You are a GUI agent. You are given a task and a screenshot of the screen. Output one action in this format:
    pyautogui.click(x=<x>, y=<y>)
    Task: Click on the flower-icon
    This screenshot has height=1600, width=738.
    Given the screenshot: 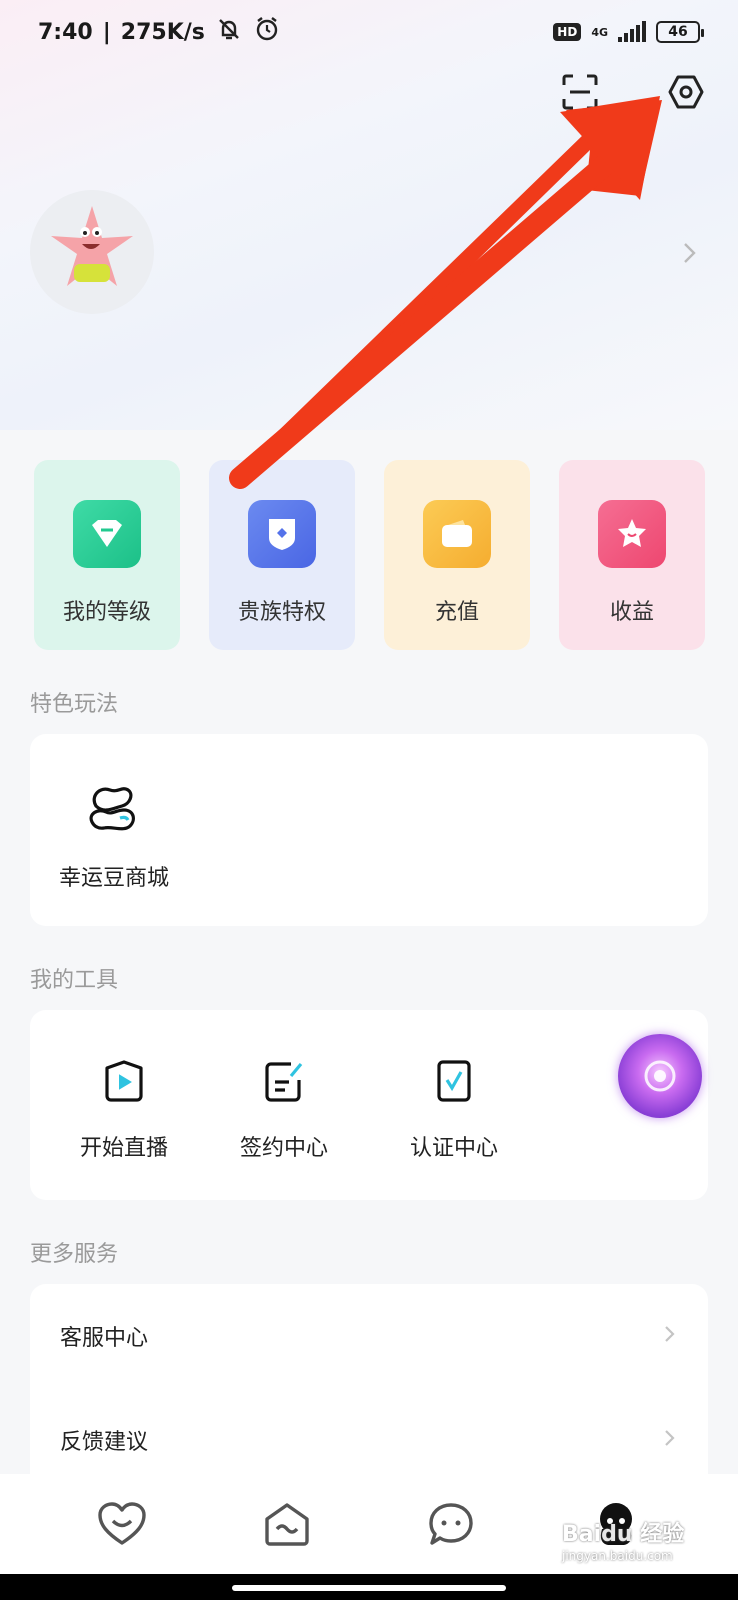 What is the action you would take?
    pyautogui.click(x=660, y=1076)
    